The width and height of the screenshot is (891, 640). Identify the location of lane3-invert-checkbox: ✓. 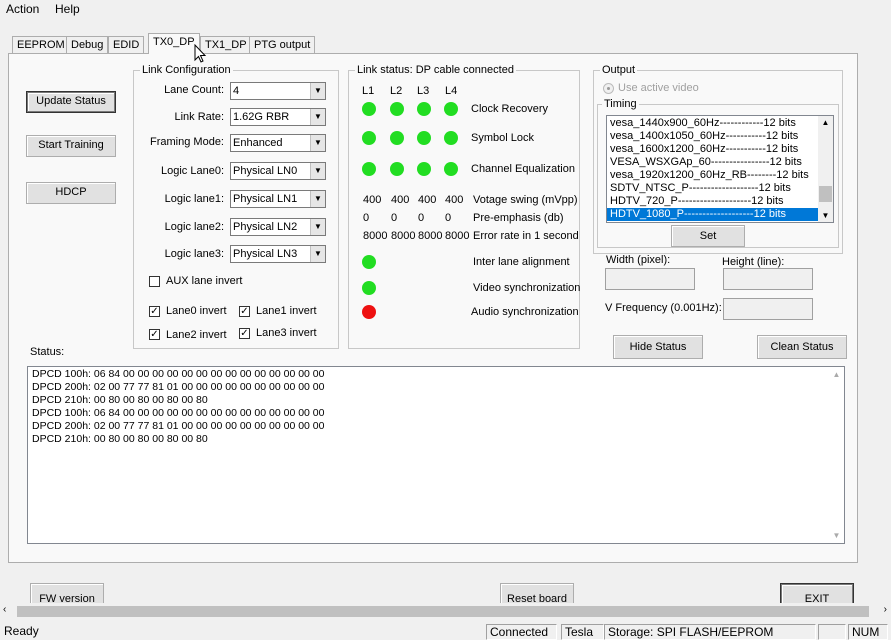
(244, 333).